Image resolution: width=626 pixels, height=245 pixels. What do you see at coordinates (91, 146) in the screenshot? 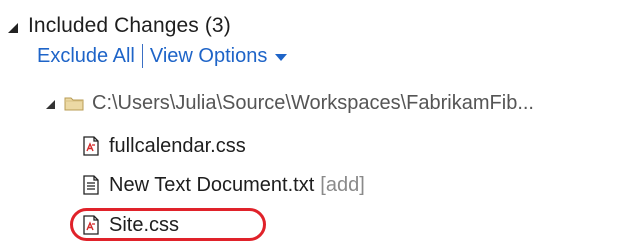
I see `css-file-icon` at bounding box center [91, 146].